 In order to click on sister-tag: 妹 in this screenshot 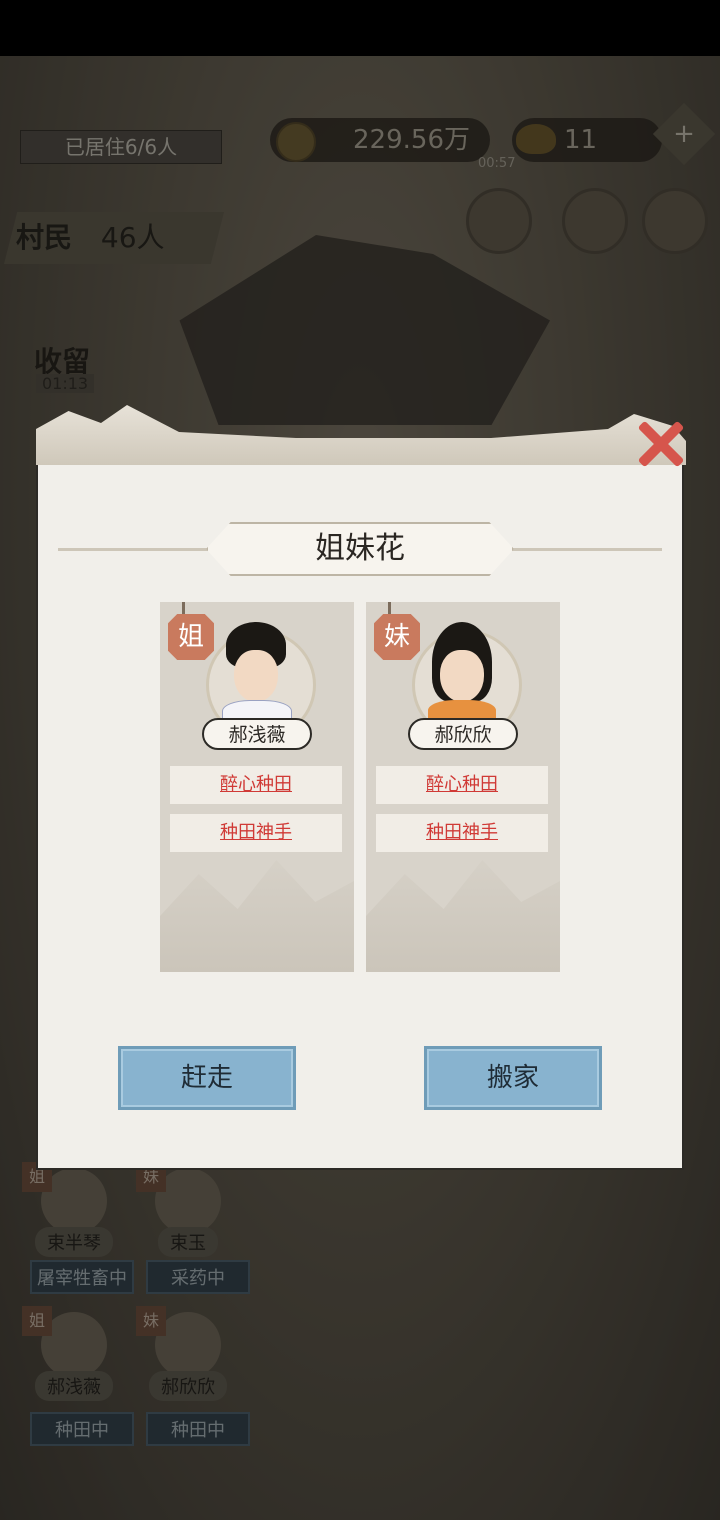, I will do `click(397, 637)`.